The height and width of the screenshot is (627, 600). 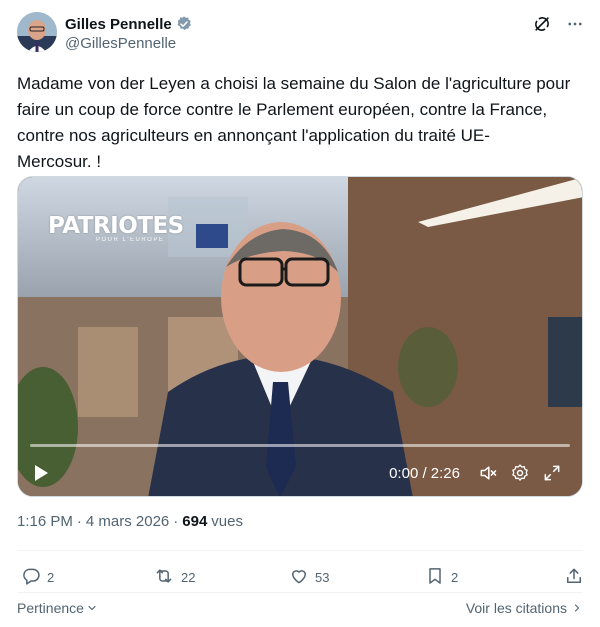 I want to click on more-icon, so click(x=575, y=24).